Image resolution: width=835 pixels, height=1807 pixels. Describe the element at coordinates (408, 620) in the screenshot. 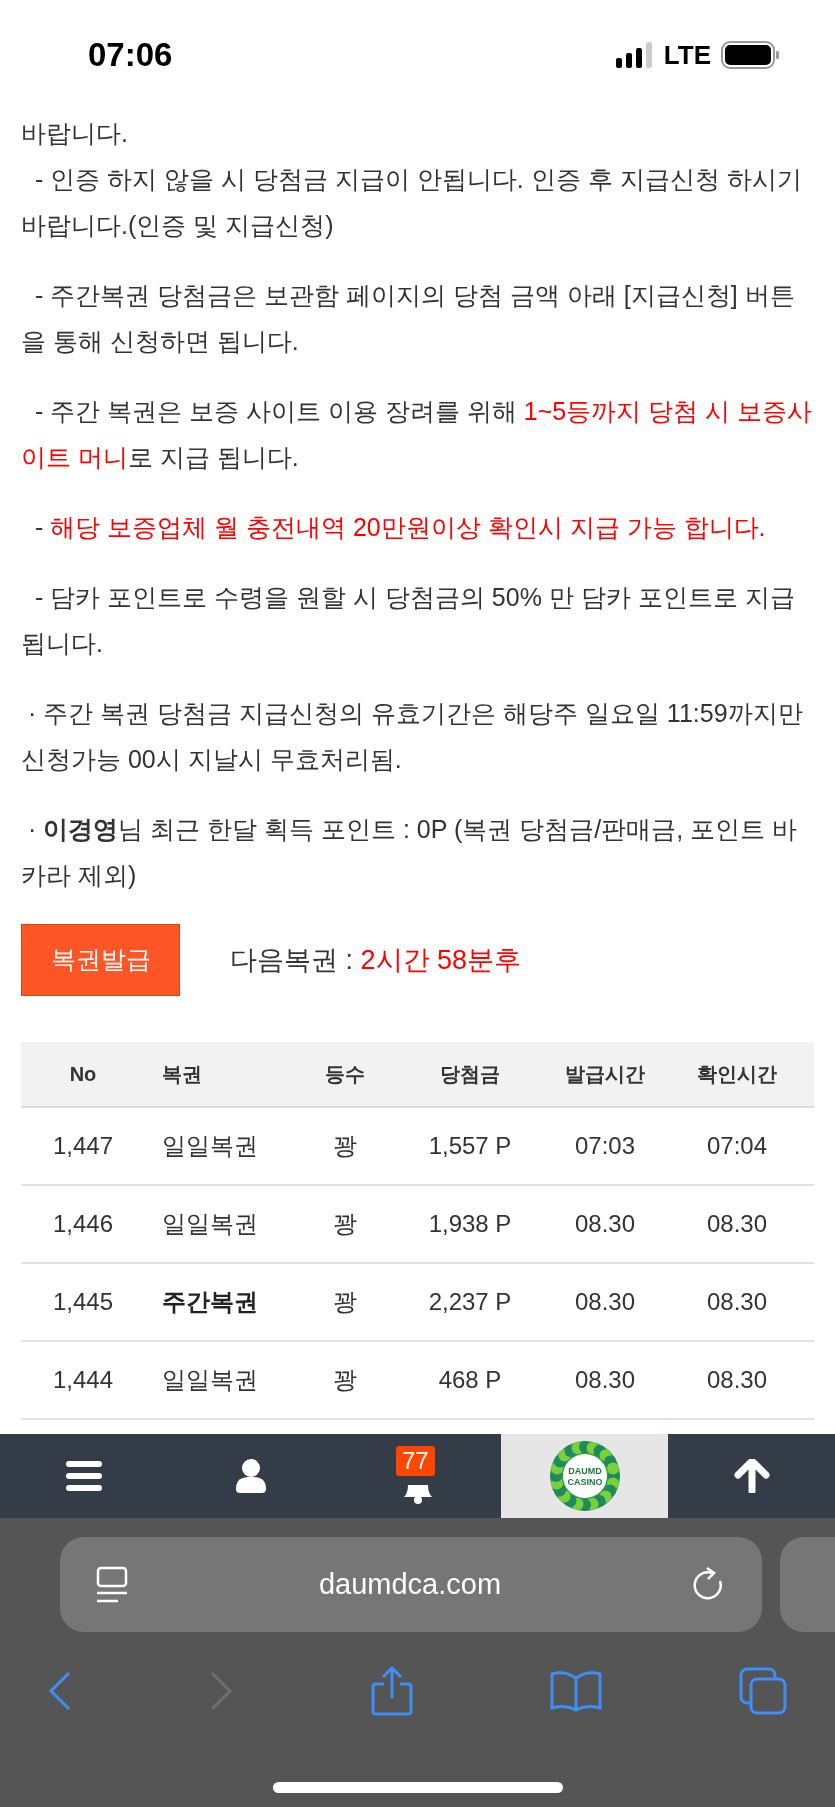

I see `notice-paragraph: - 담카 포인트로 수령을 원할 시 당첨금의 50% 만 담카 포인트로 지급 됩니다.` at that location.